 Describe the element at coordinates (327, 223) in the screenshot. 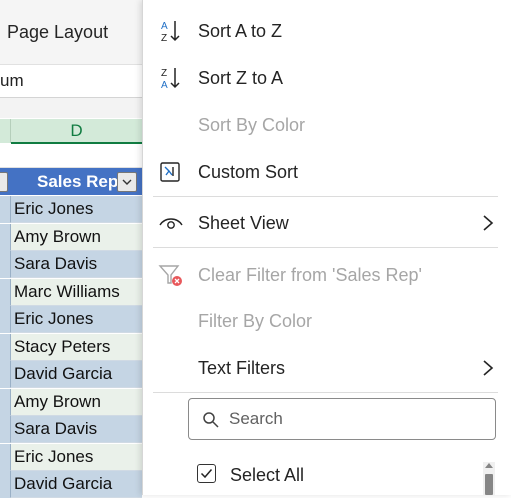

I see `sheet-view-item: Sheet View` at that location.